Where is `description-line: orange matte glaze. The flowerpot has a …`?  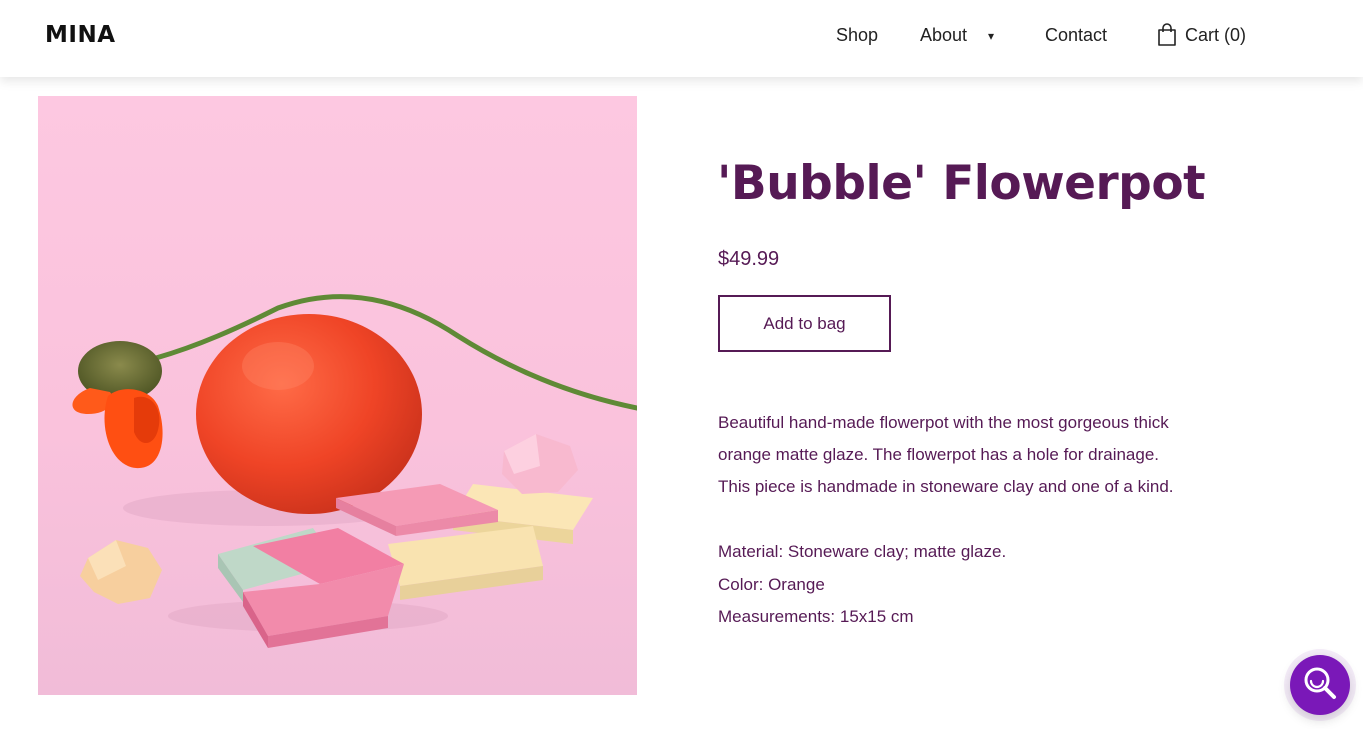 description-line: orange matte glaze. The flowerpot has a … is located at coordinates (939, 454).